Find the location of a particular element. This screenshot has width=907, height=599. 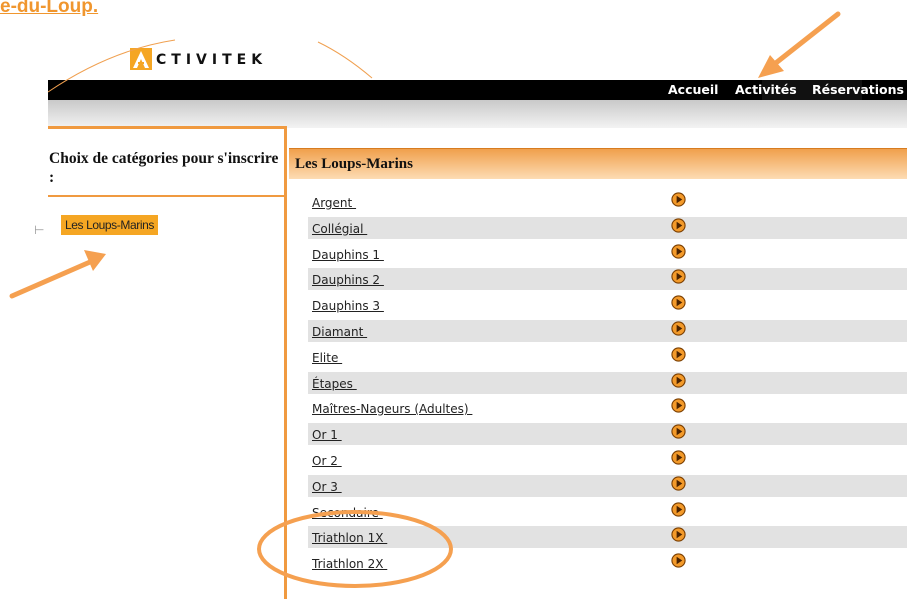

category-link: Étapes is located at coordinates (334, 384).